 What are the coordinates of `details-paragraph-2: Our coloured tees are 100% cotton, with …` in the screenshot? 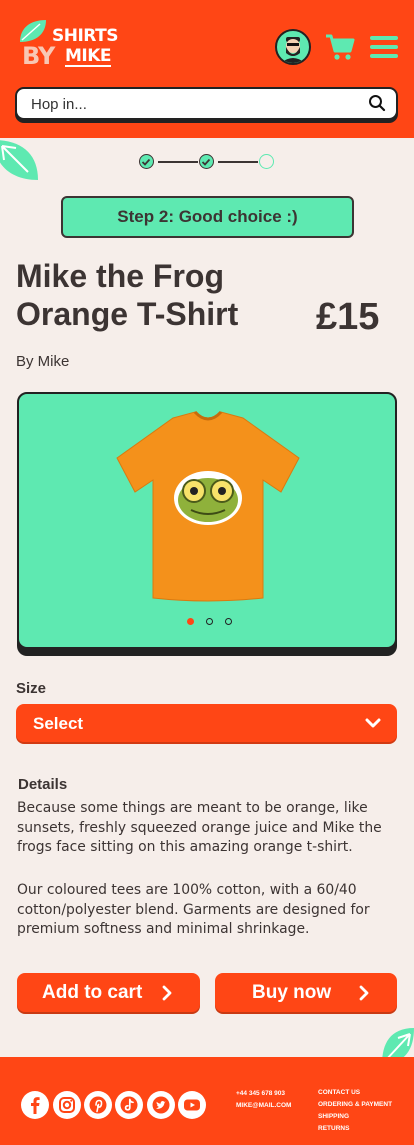 It's located at (193, 909).